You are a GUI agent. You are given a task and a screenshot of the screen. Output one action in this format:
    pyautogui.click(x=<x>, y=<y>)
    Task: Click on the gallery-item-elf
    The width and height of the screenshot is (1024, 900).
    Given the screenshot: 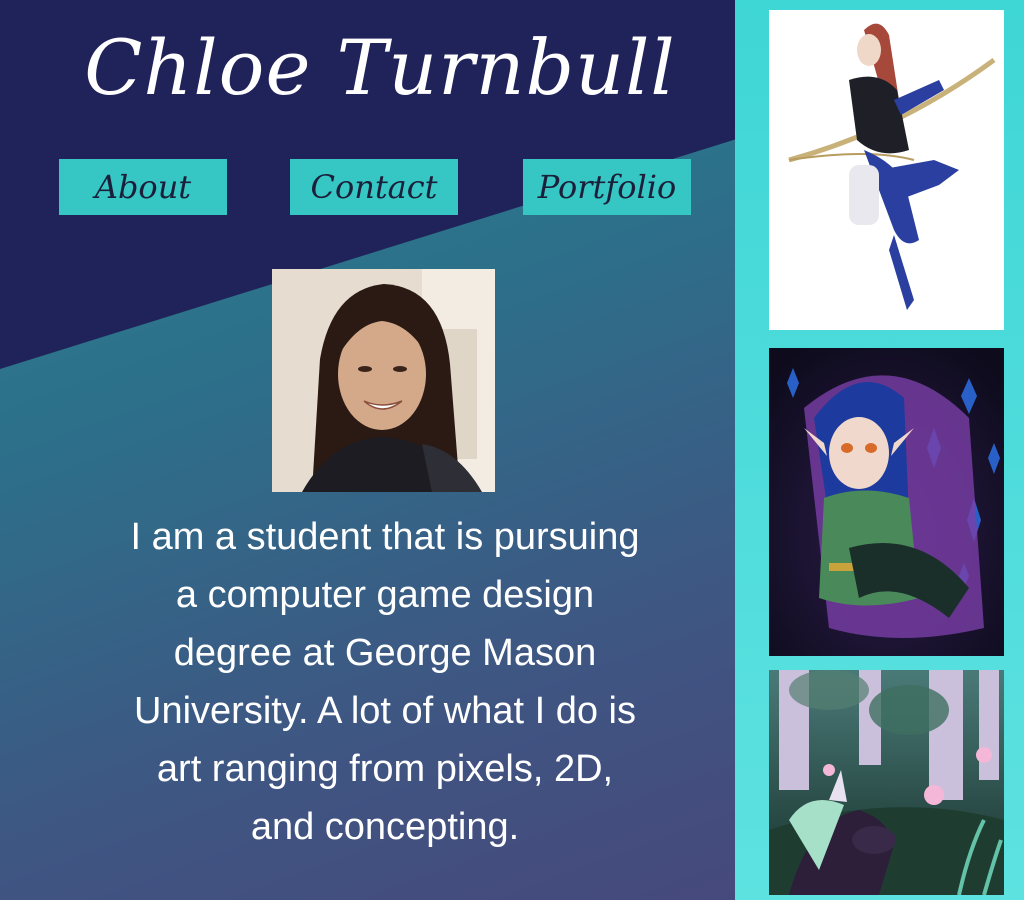 What is the action you would take?
    pyautogui.click(x=886, y=502)
    